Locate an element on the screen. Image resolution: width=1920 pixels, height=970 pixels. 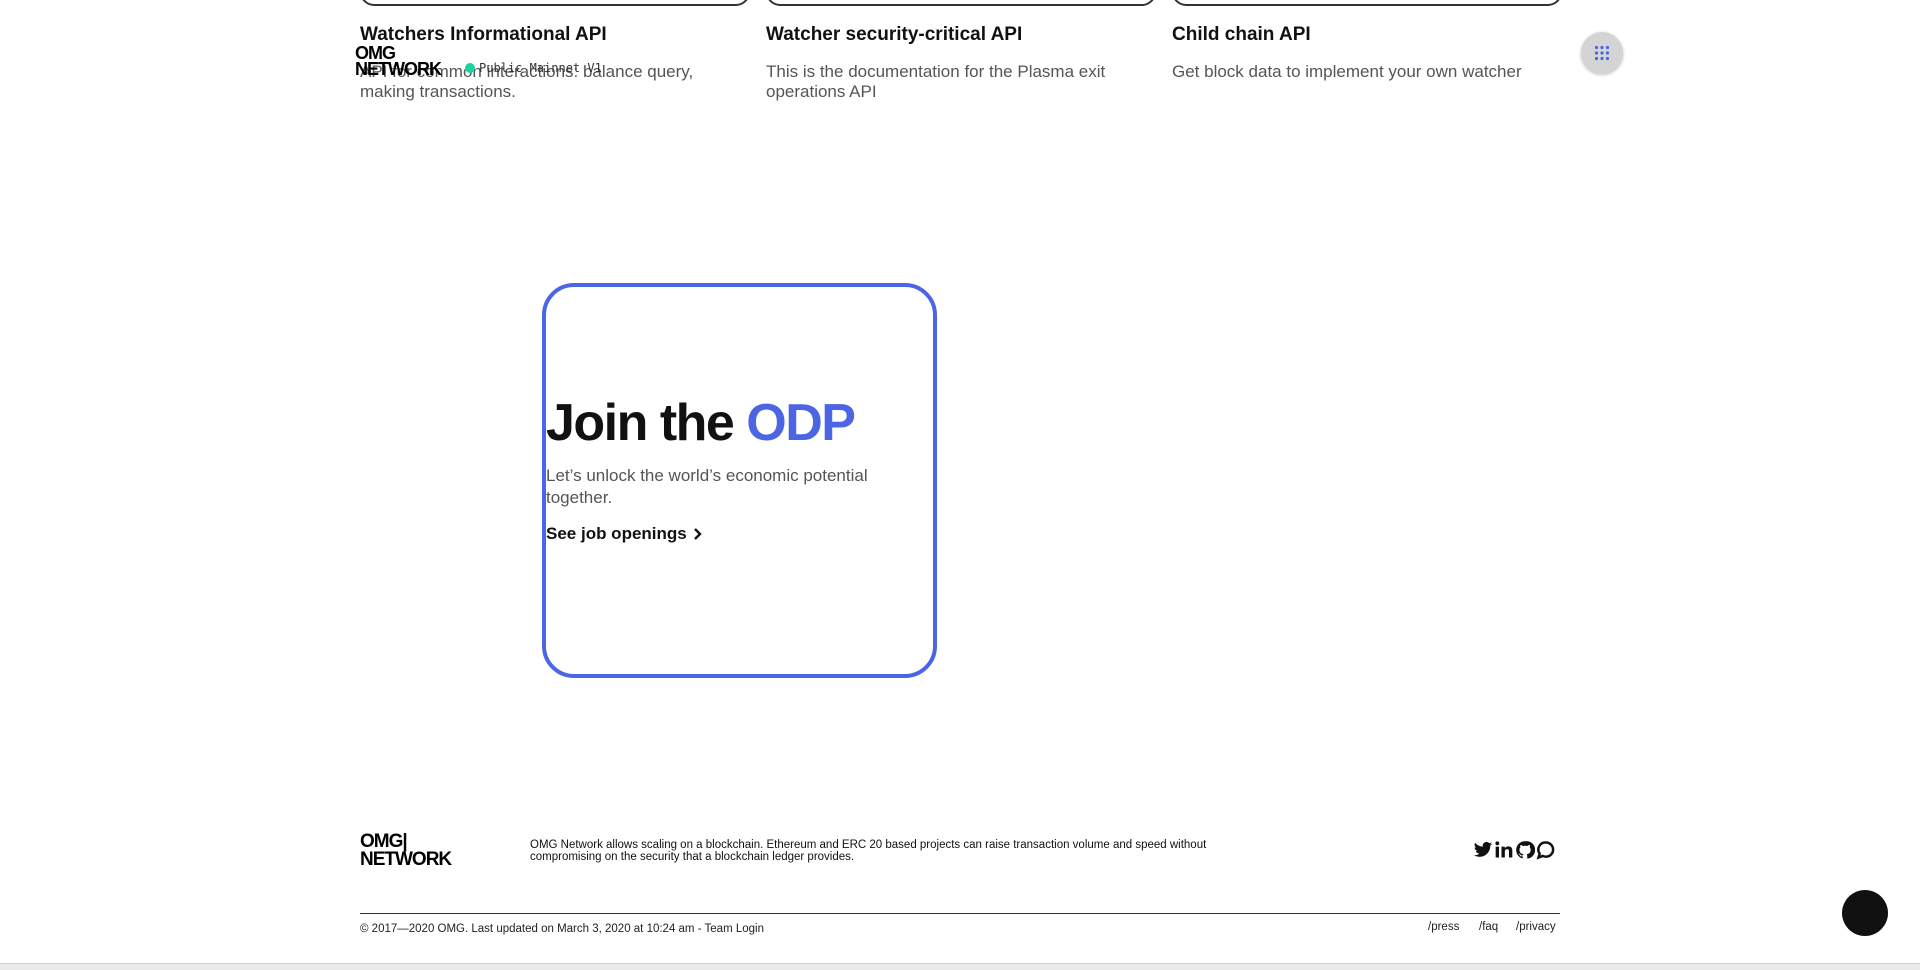
see-job-openings-link: See job openings is located at coordinates (624, 534).